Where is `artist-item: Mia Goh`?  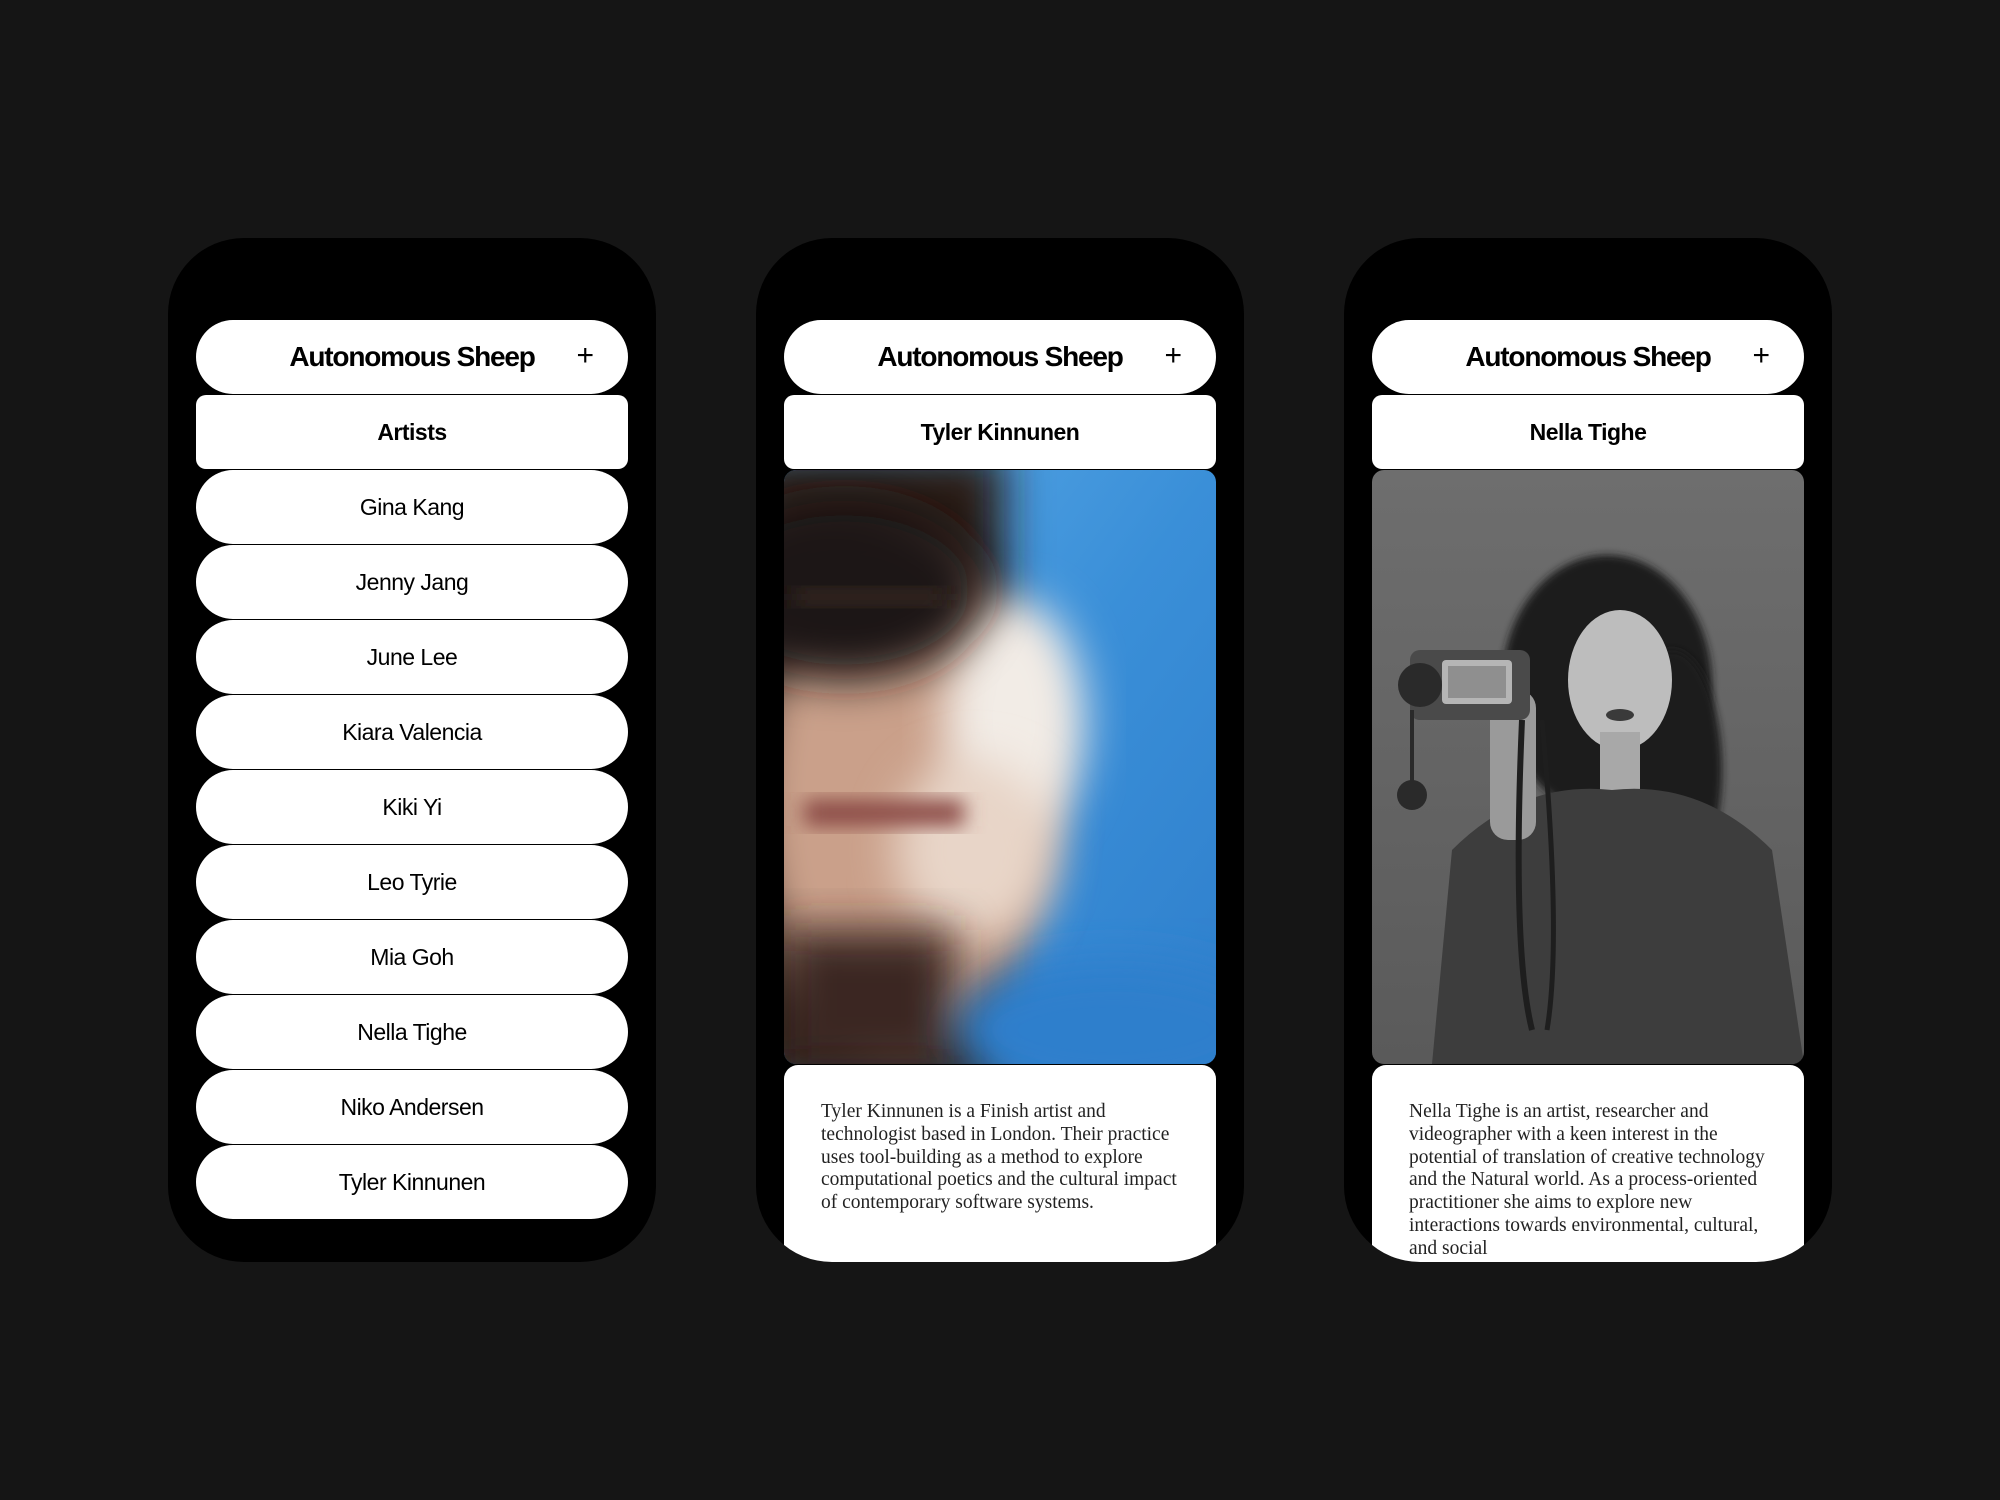
artist-item: Mia Goh is located at coordinates (412, 957).